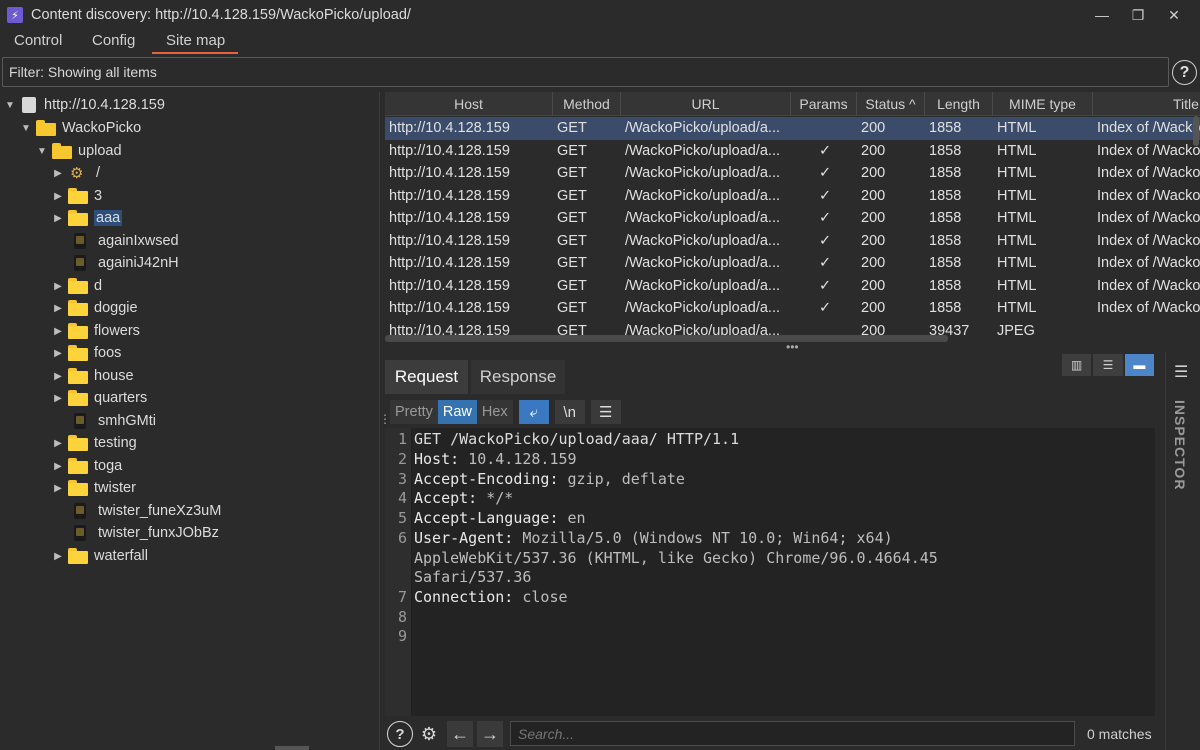 This screenshot has height=750, width=1200. Describe the element at coordinates (490, 734) in the screenshot. I see `arrow-right-icon: →` at that location.